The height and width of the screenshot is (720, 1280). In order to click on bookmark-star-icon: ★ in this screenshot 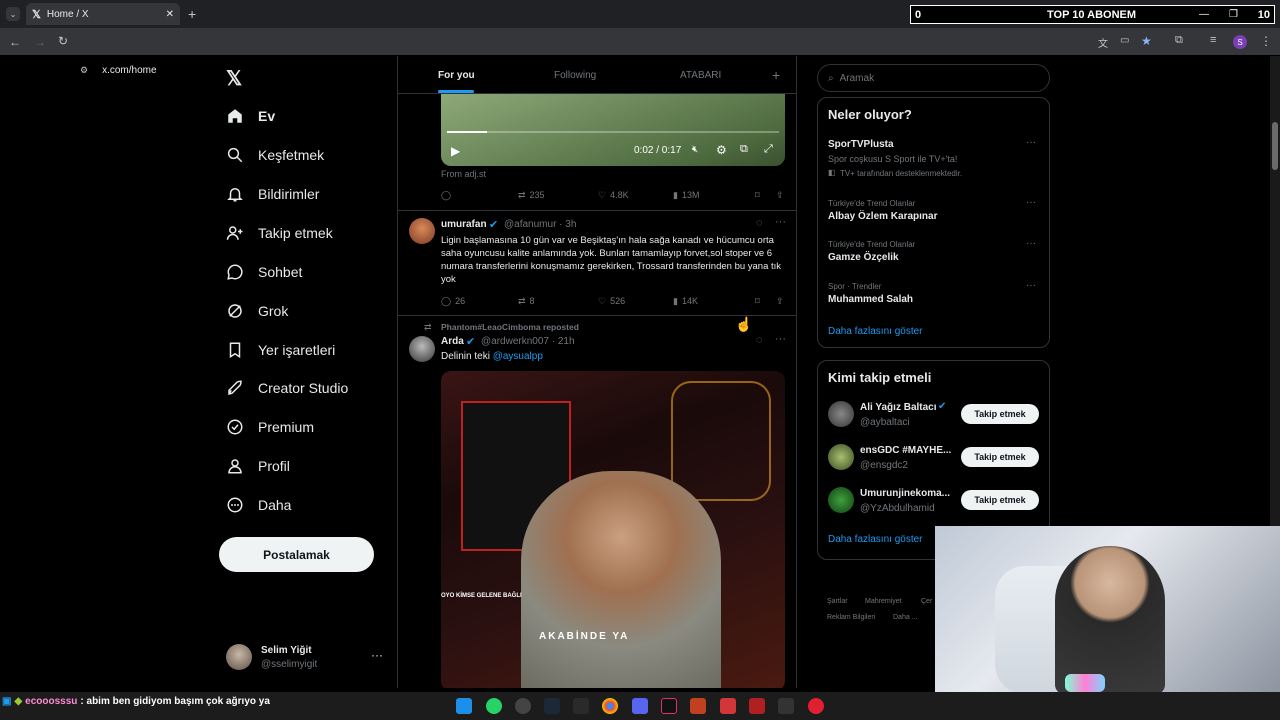, I will do `click(1146, 41)`.